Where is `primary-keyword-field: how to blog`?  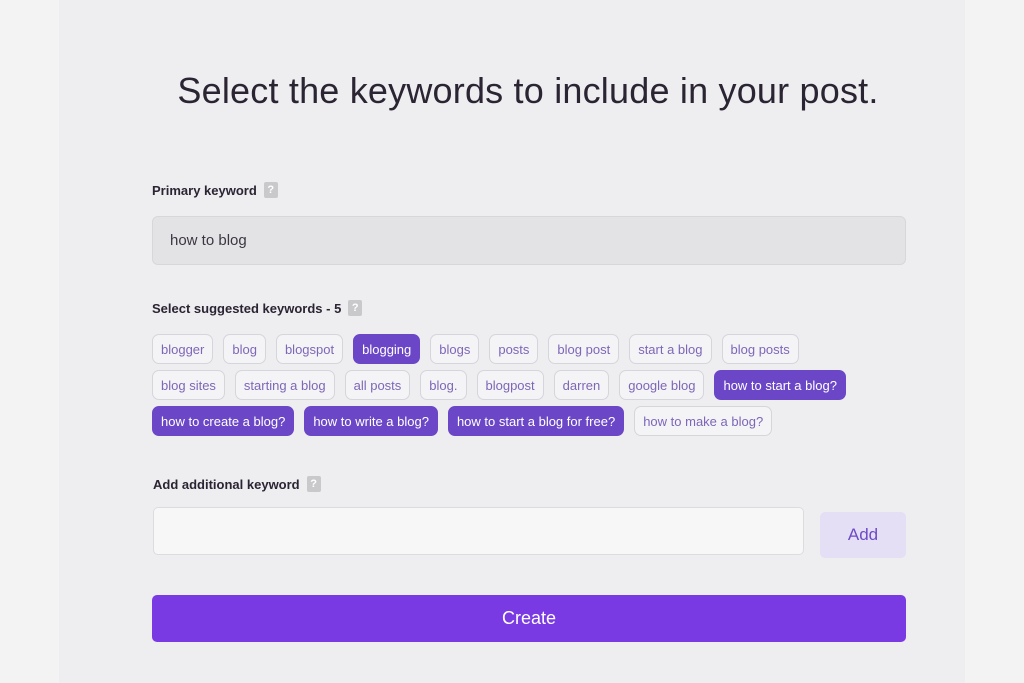
primary-keyword-field: how to blog is located at coordinates (529, 240).